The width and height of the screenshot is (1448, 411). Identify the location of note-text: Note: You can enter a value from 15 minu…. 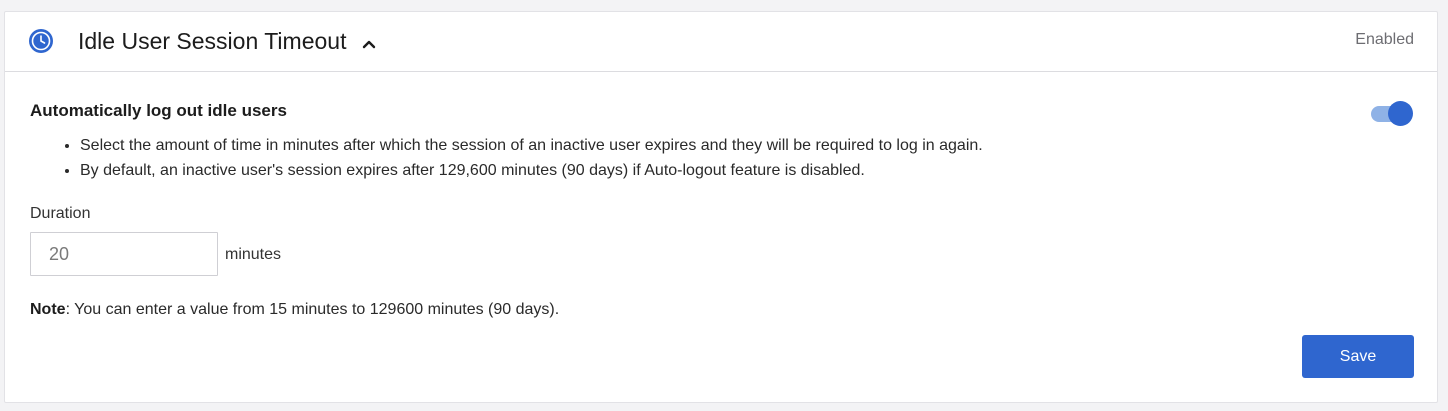
(294, 310).